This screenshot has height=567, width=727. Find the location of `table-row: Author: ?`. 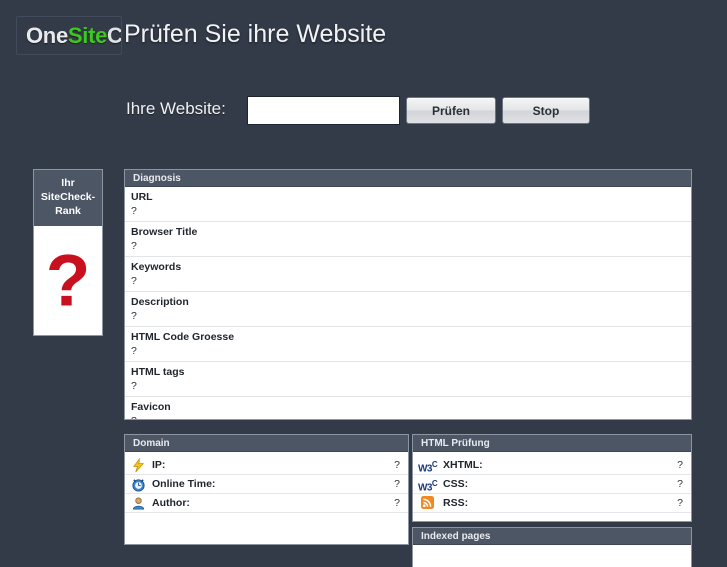

table-row: Author: ? is located at coordinates (266, 503).